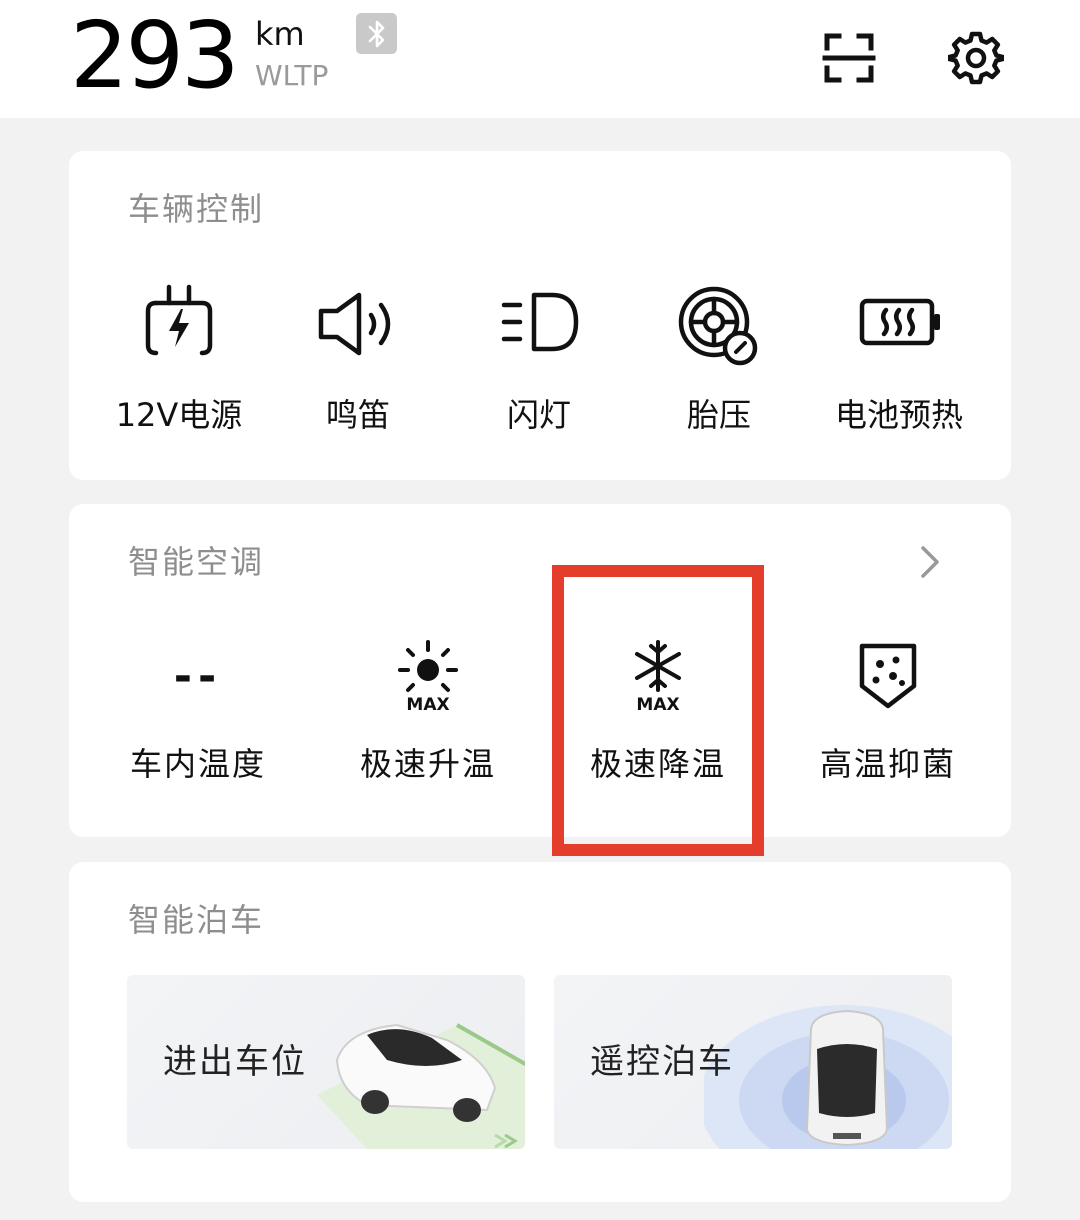  I want to click on ac-label: 车内温度, so click(197, 764).